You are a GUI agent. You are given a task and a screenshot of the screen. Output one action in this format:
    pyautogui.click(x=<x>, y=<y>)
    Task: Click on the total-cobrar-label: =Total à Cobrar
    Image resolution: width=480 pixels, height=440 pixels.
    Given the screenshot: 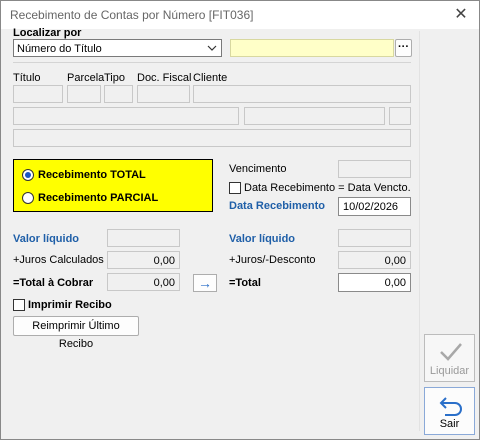 What is the action you would take?
    pyautogui.click(x=53, y=283)
    